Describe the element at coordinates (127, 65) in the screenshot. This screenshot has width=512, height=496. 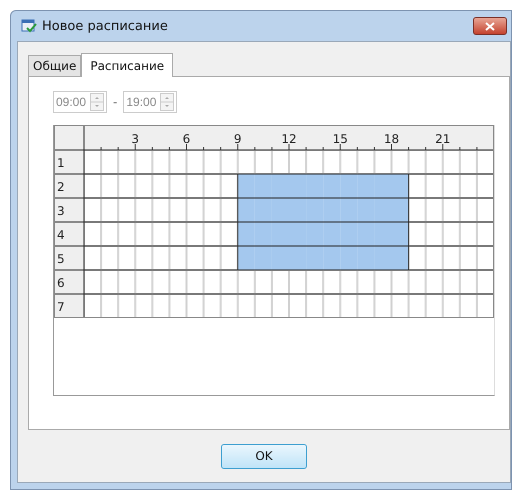
I see `tab: Расписание` at that location.